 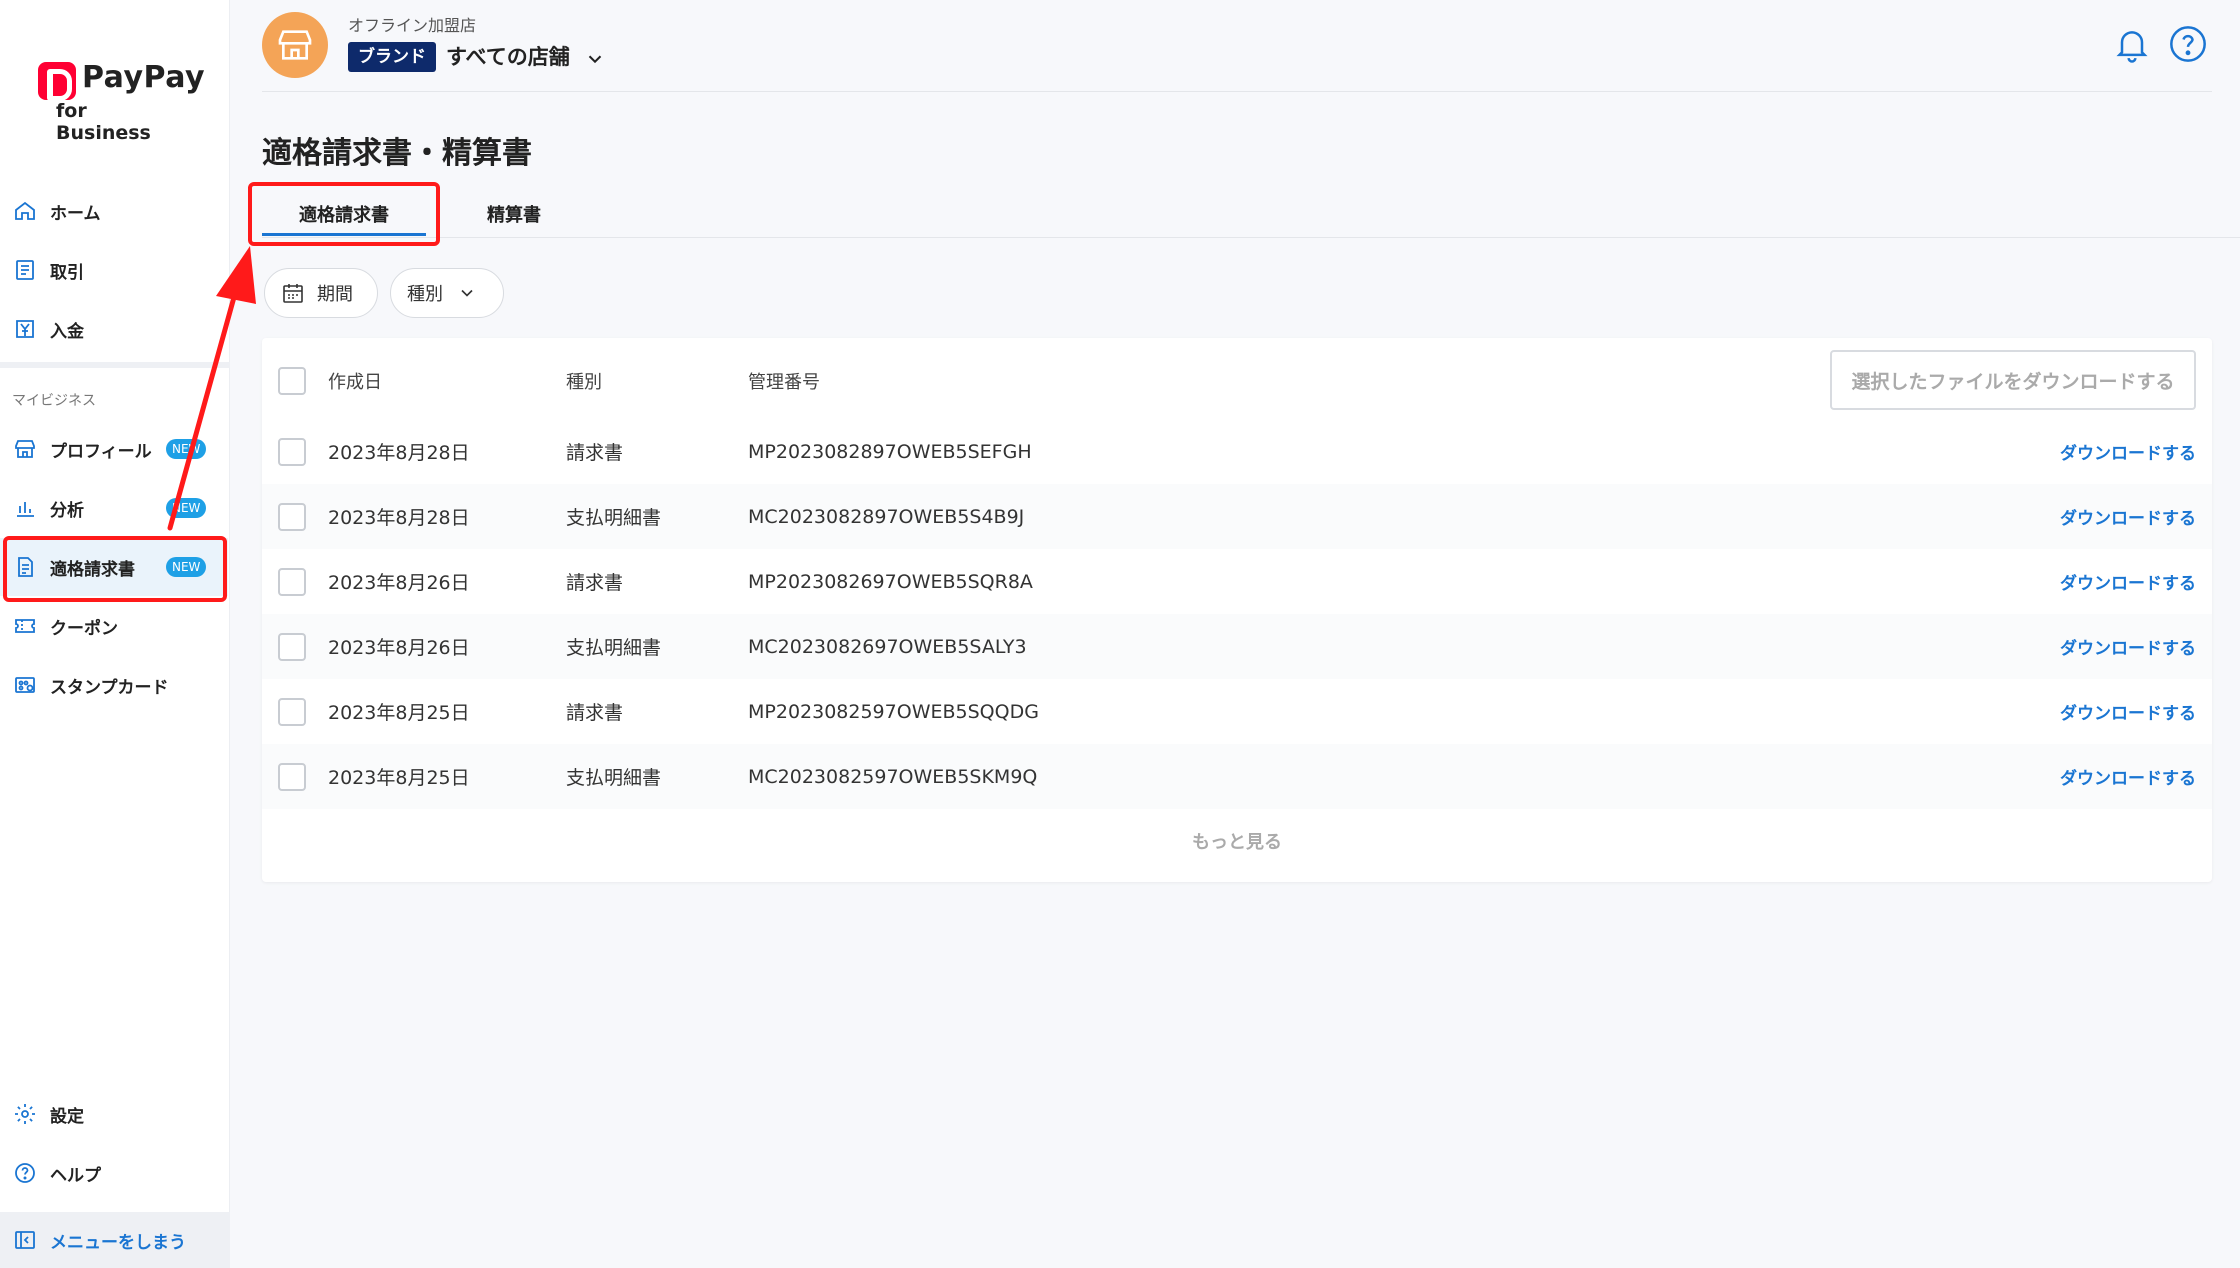 I want to click on collapse-label: メニューをしまう, so click(x=118, y=1242).